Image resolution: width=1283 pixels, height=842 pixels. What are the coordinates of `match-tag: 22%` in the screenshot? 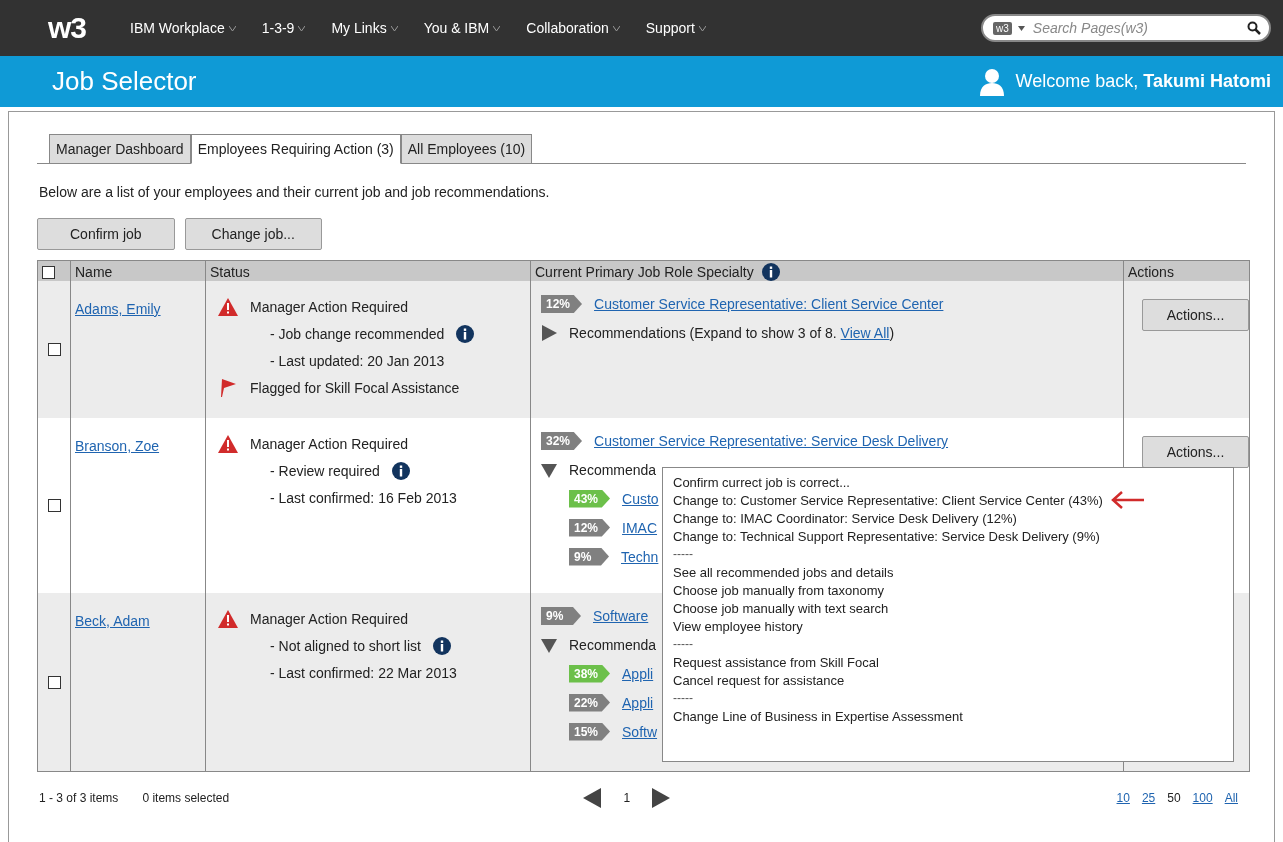 It's located at (590, 702).